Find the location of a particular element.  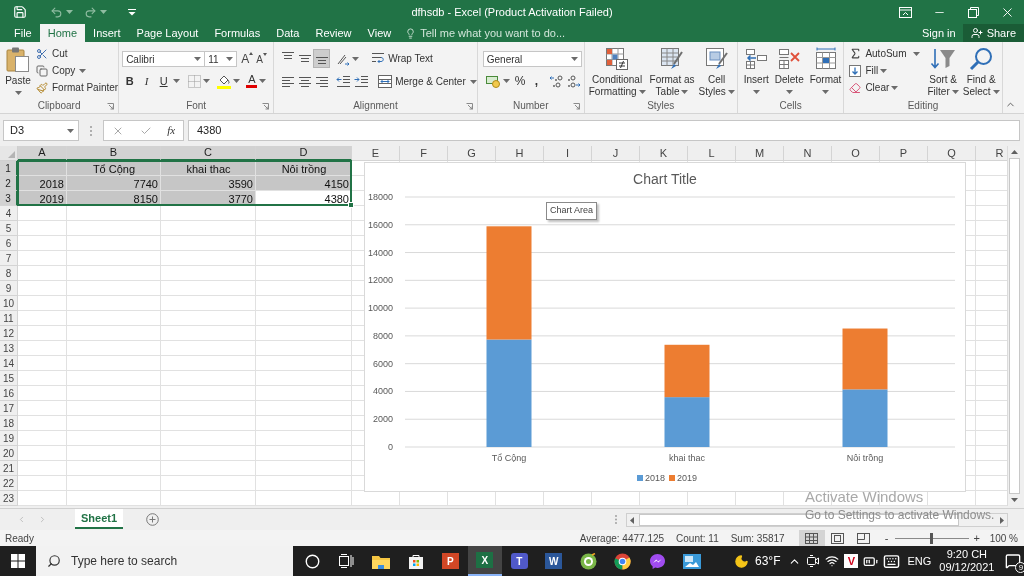

increase-decimal-icon is located at coordinates (556, 81).